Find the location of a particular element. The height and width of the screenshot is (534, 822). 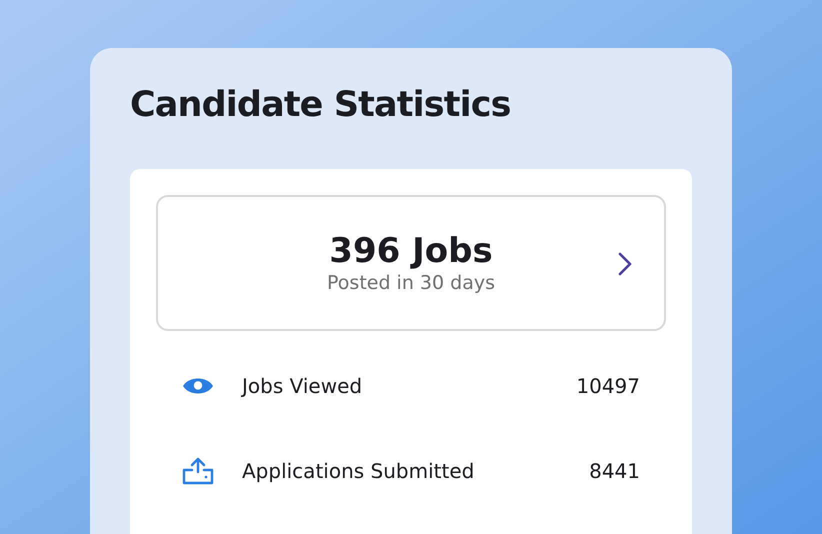

jobs-count: 396 Jobs is located at coordinates (411, 251).